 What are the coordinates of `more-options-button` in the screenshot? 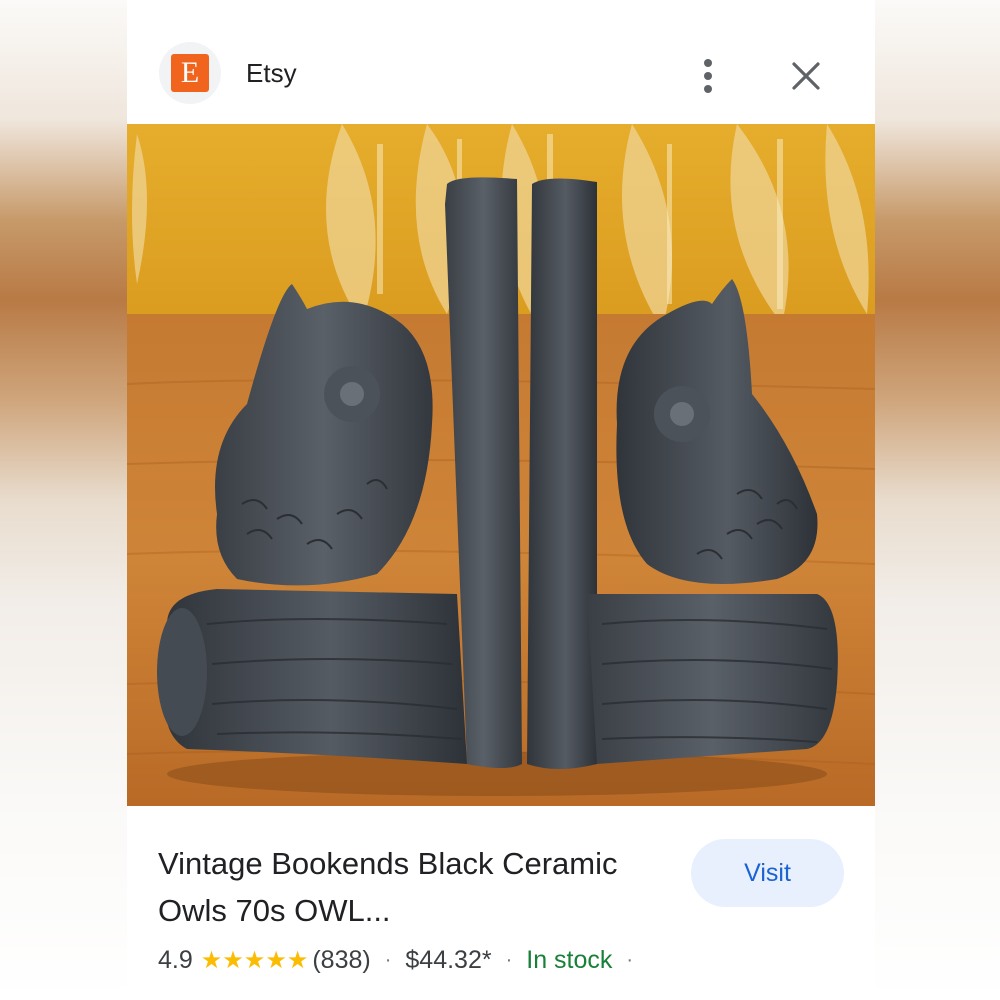 It's located at (708, 76).